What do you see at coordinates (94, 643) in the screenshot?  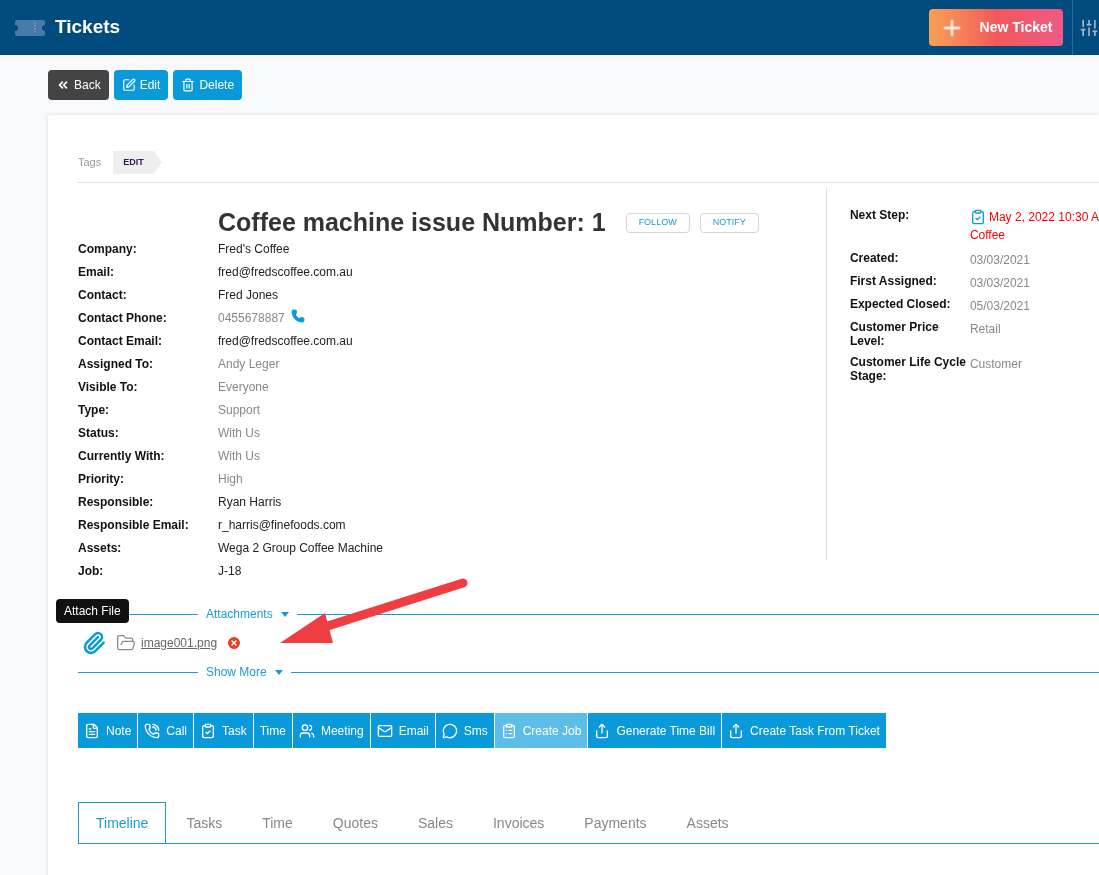 I see `paperclip-icon` at bounding box center [94, 643].